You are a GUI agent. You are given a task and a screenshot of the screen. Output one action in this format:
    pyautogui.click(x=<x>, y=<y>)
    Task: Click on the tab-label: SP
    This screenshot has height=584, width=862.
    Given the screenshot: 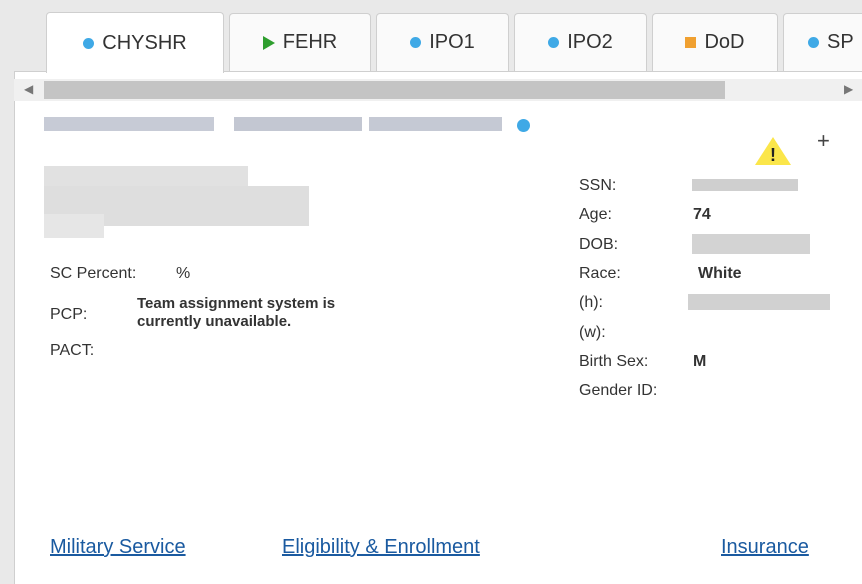 What is the action you would take?
    pyautogui.click(x=840, y=42)
    